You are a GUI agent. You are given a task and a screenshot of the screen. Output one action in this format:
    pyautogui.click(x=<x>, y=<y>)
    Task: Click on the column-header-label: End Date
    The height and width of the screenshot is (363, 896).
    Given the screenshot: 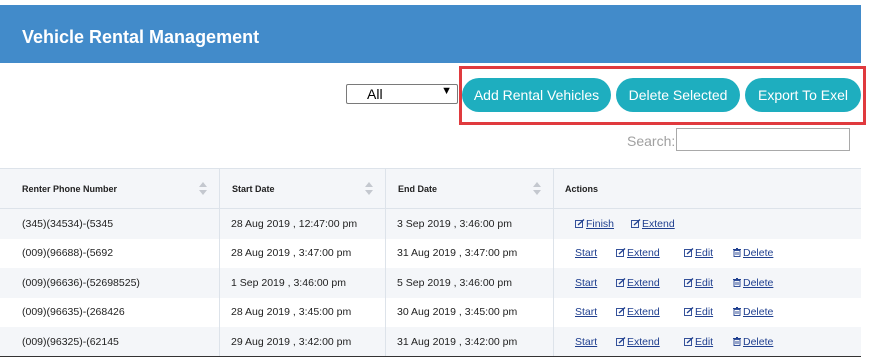 What is the action you would take?
    pyautogui.click(x=418, y=189)
    